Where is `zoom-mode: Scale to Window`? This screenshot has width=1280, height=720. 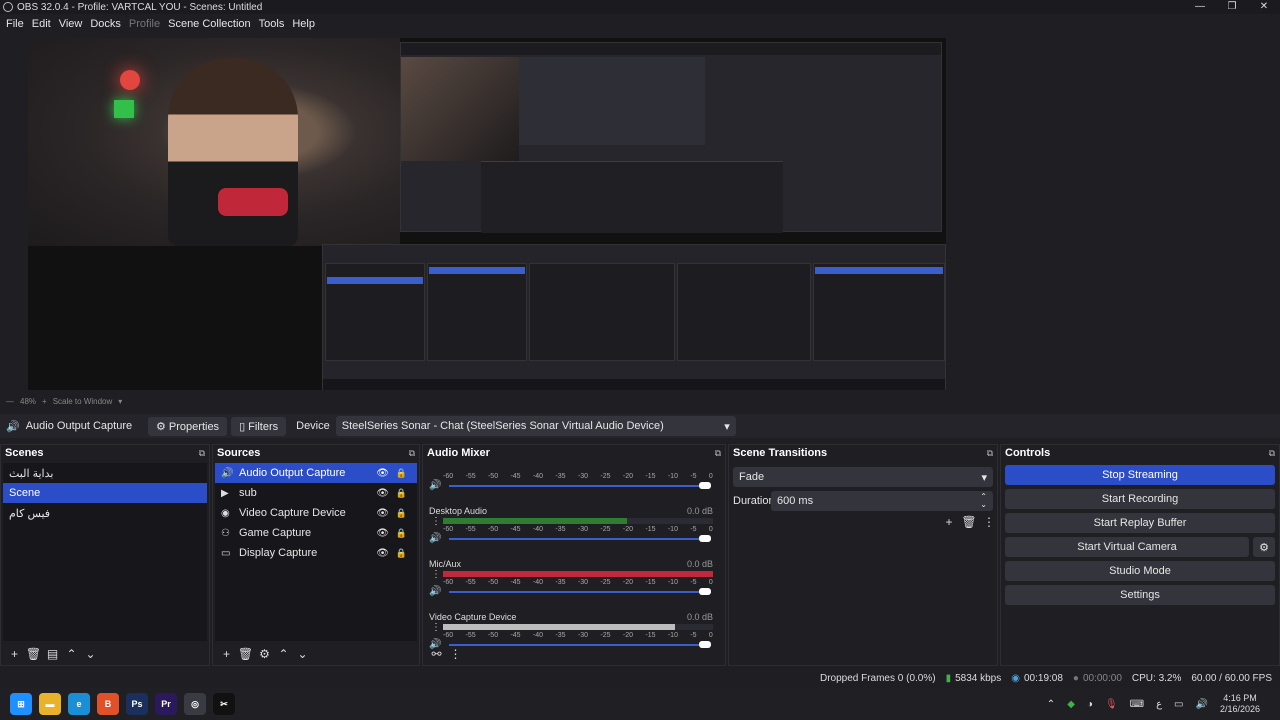
zoom-mode: Scale to Window is located at coordinates (83, 401).